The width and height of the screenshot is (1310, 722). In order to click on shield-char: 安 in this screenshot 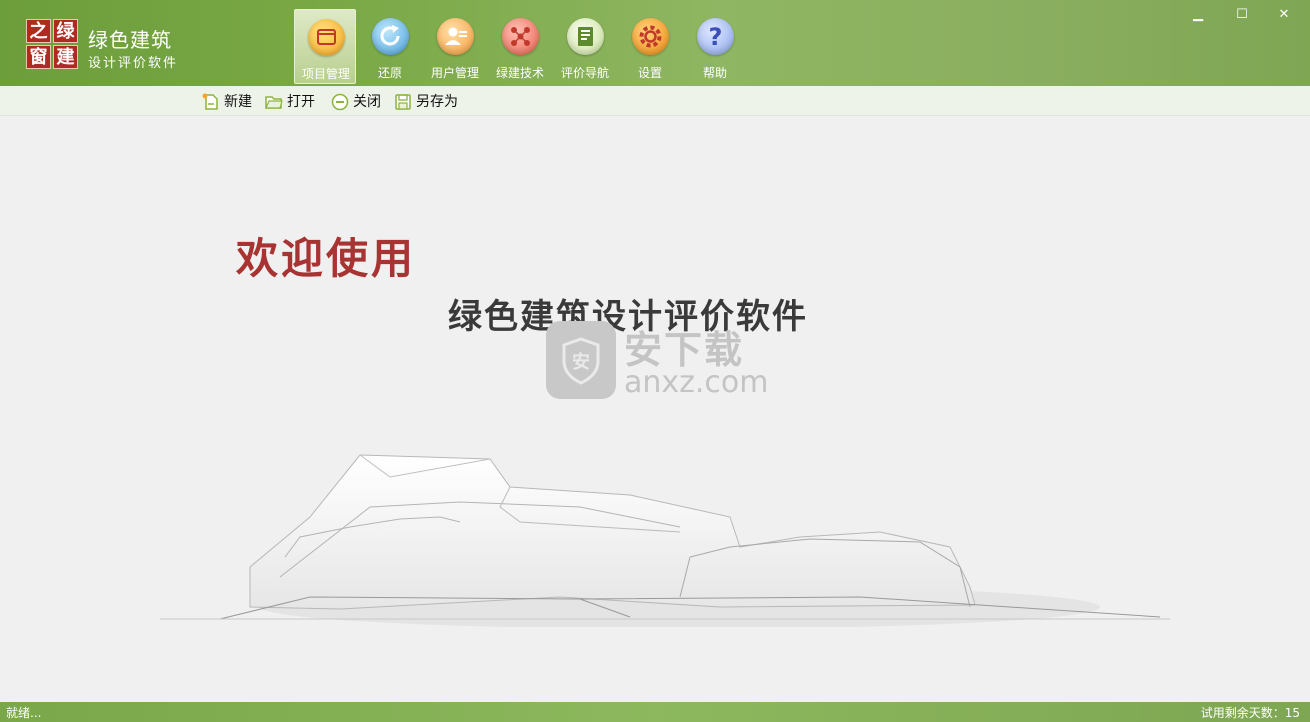, I will do `click(581, 362)`.